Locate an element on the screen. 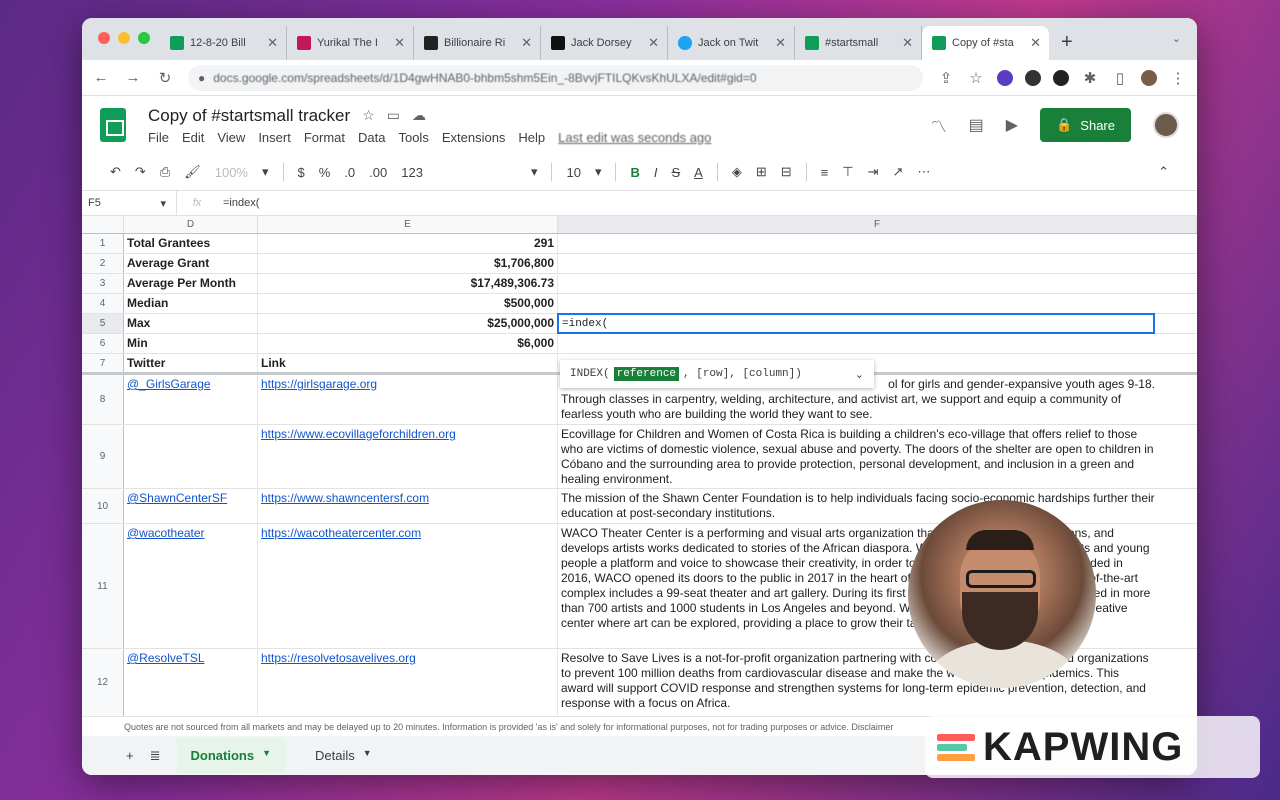  number-format-select: 123 is located at coordinates (412, 172).